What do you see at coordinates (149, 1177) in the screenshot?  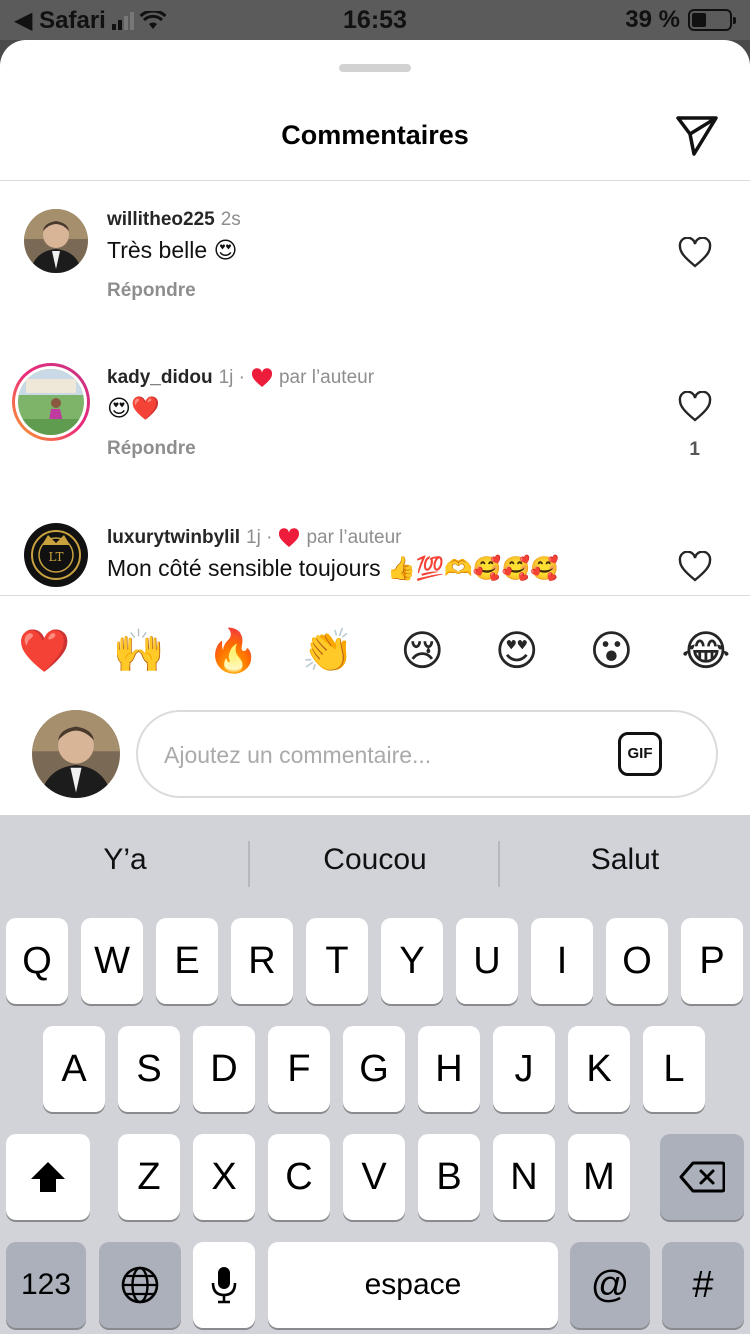 I see `key-z: Z` at bounding box center [149, 1177].